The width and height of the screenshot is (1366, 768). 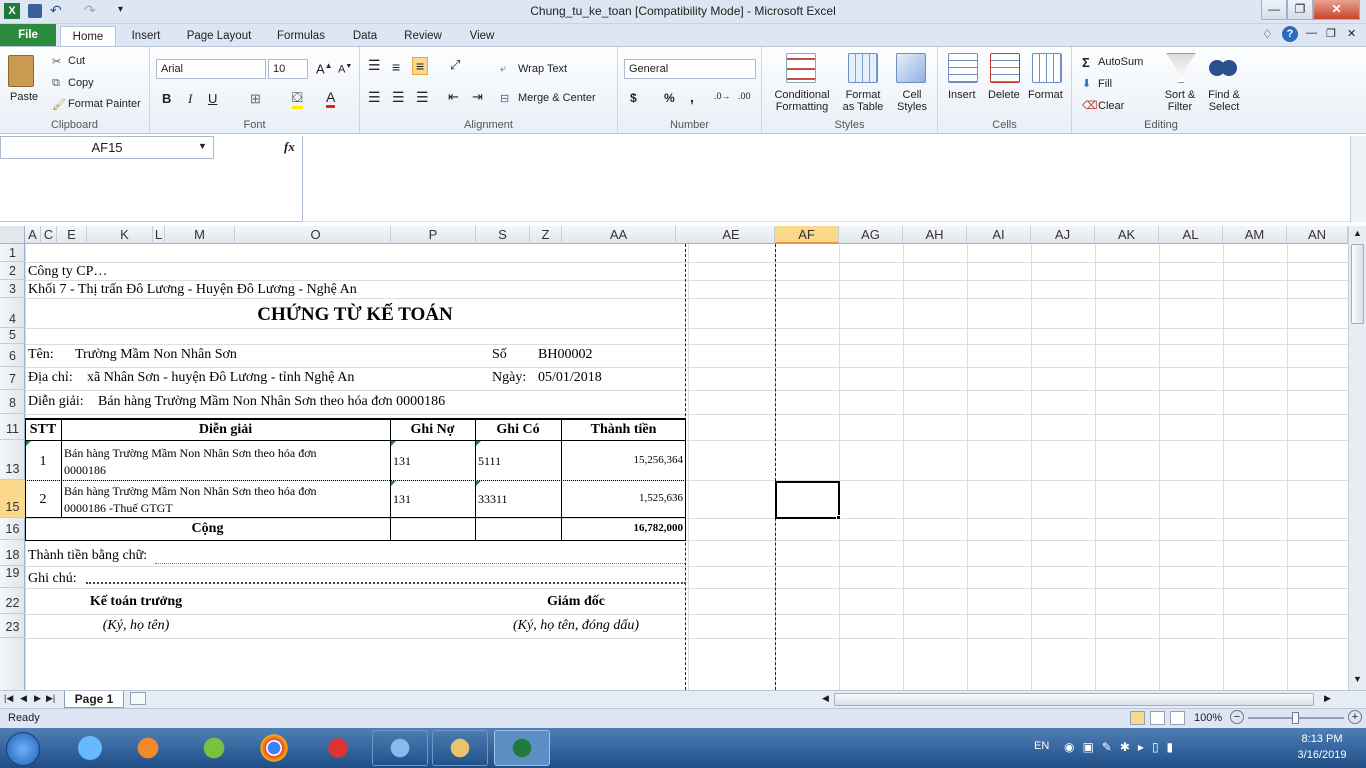 I want to click on format-painter-icon: 🖌, so click(x=59, y=104).